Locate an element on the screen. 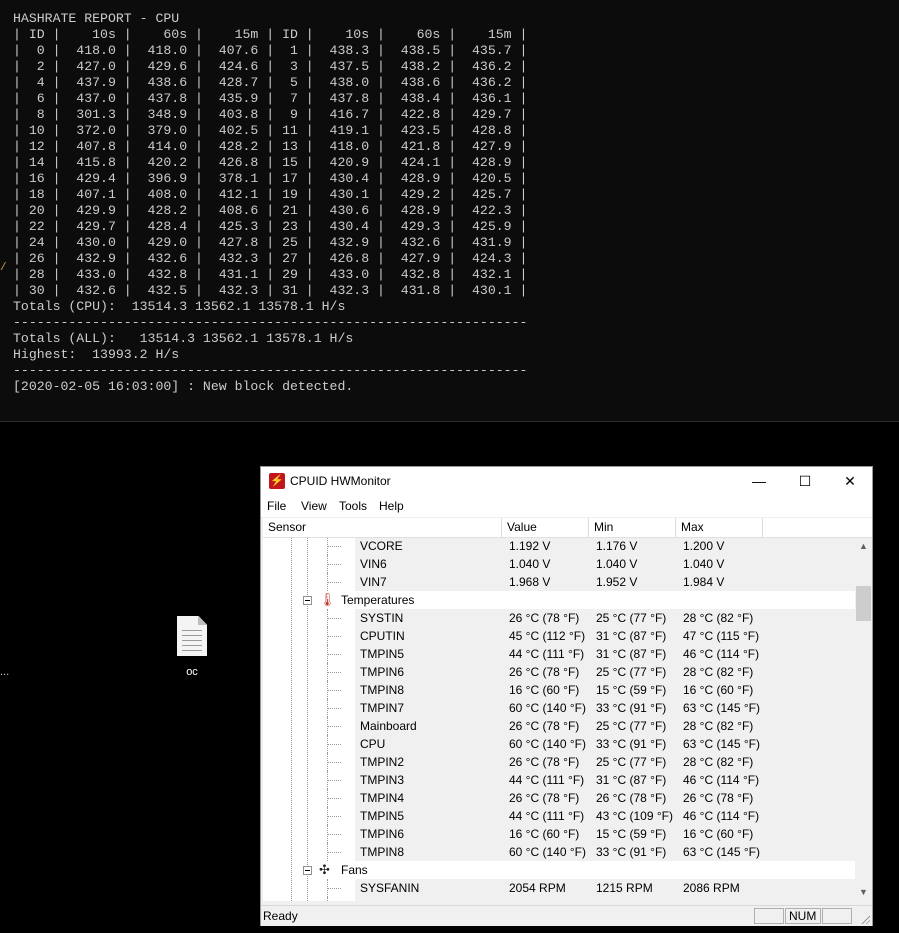 This screenshot has height=933, width=899. desktop-file-label: oc is located at coordinates (192, 672).